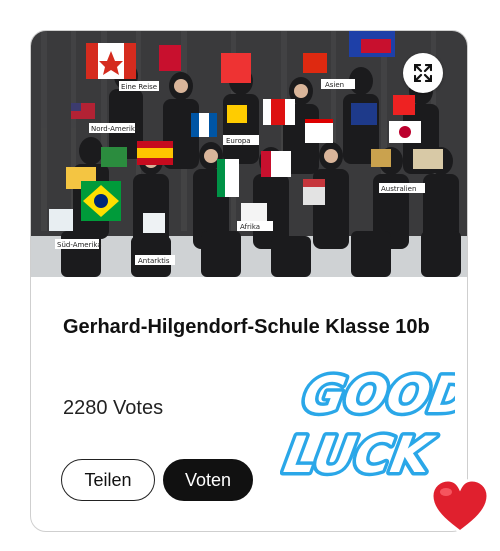 This screenshot has width=500, height=551. What do you see at coordinates (208, 480) in the screenshot?
I see `vote-button: Voten` at bounding box center [208, 480].